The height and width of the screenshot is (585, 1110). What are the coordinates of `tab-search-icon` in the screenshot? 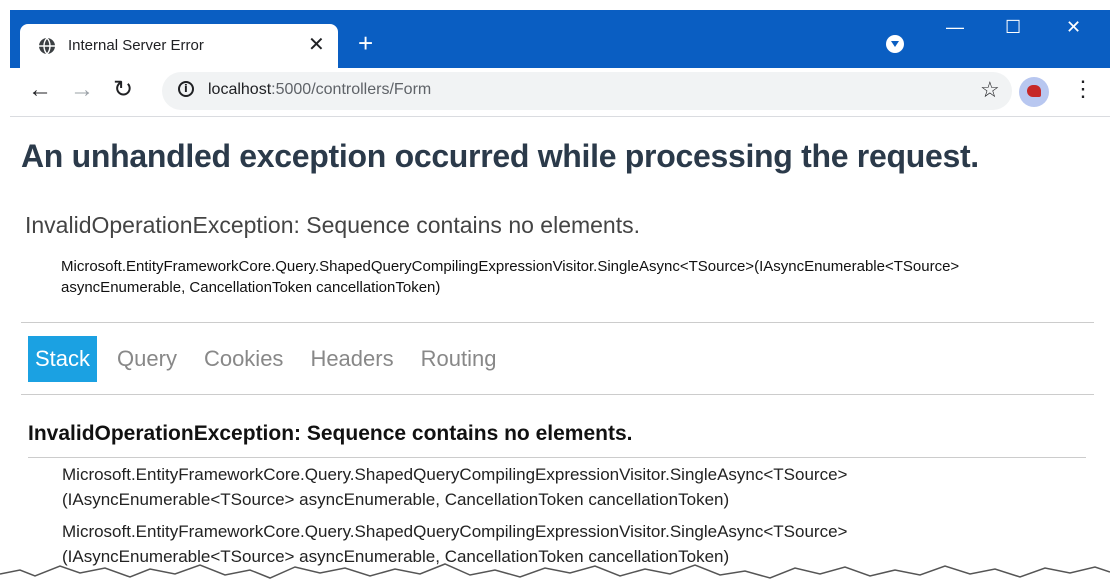 It's located at (895, 44).